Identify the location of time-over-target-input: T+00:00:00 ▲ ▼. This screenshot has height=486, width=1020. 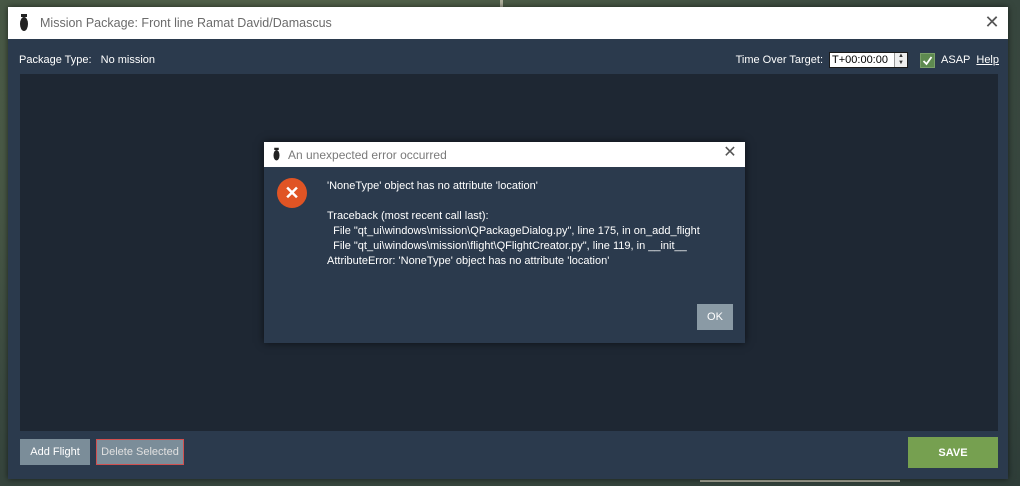
(869, 60).